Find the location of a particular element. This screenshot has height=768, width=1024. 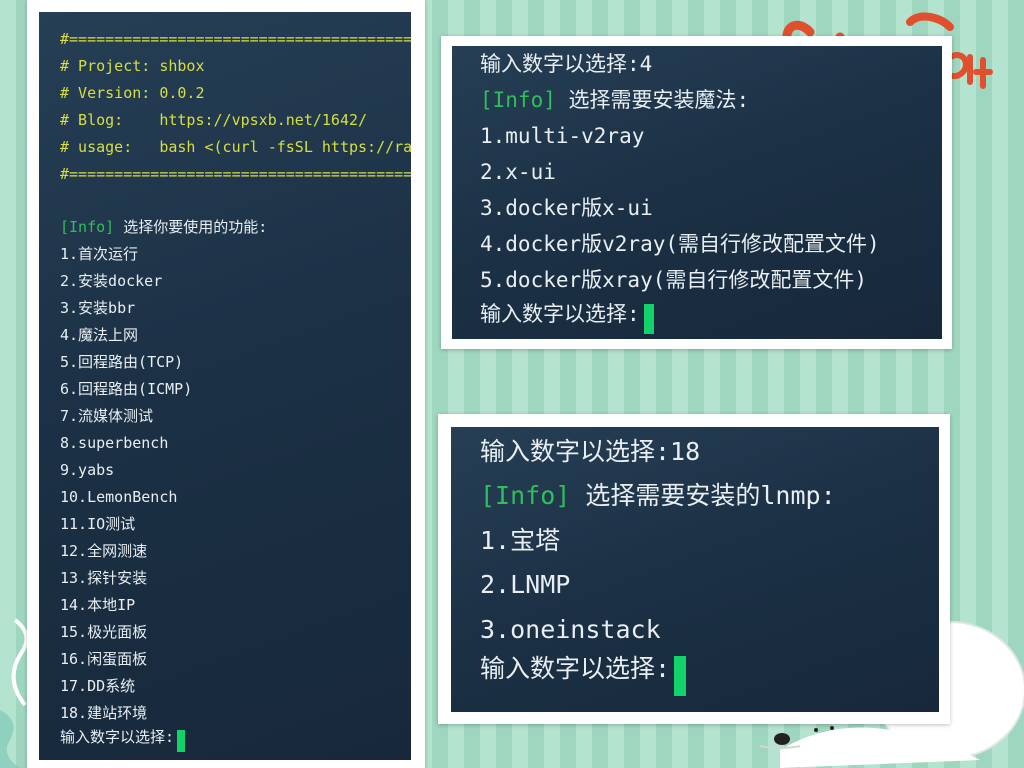

header-line: # Blog: https://vpsxb.net/1642/ is located at coordinates (214, 120).